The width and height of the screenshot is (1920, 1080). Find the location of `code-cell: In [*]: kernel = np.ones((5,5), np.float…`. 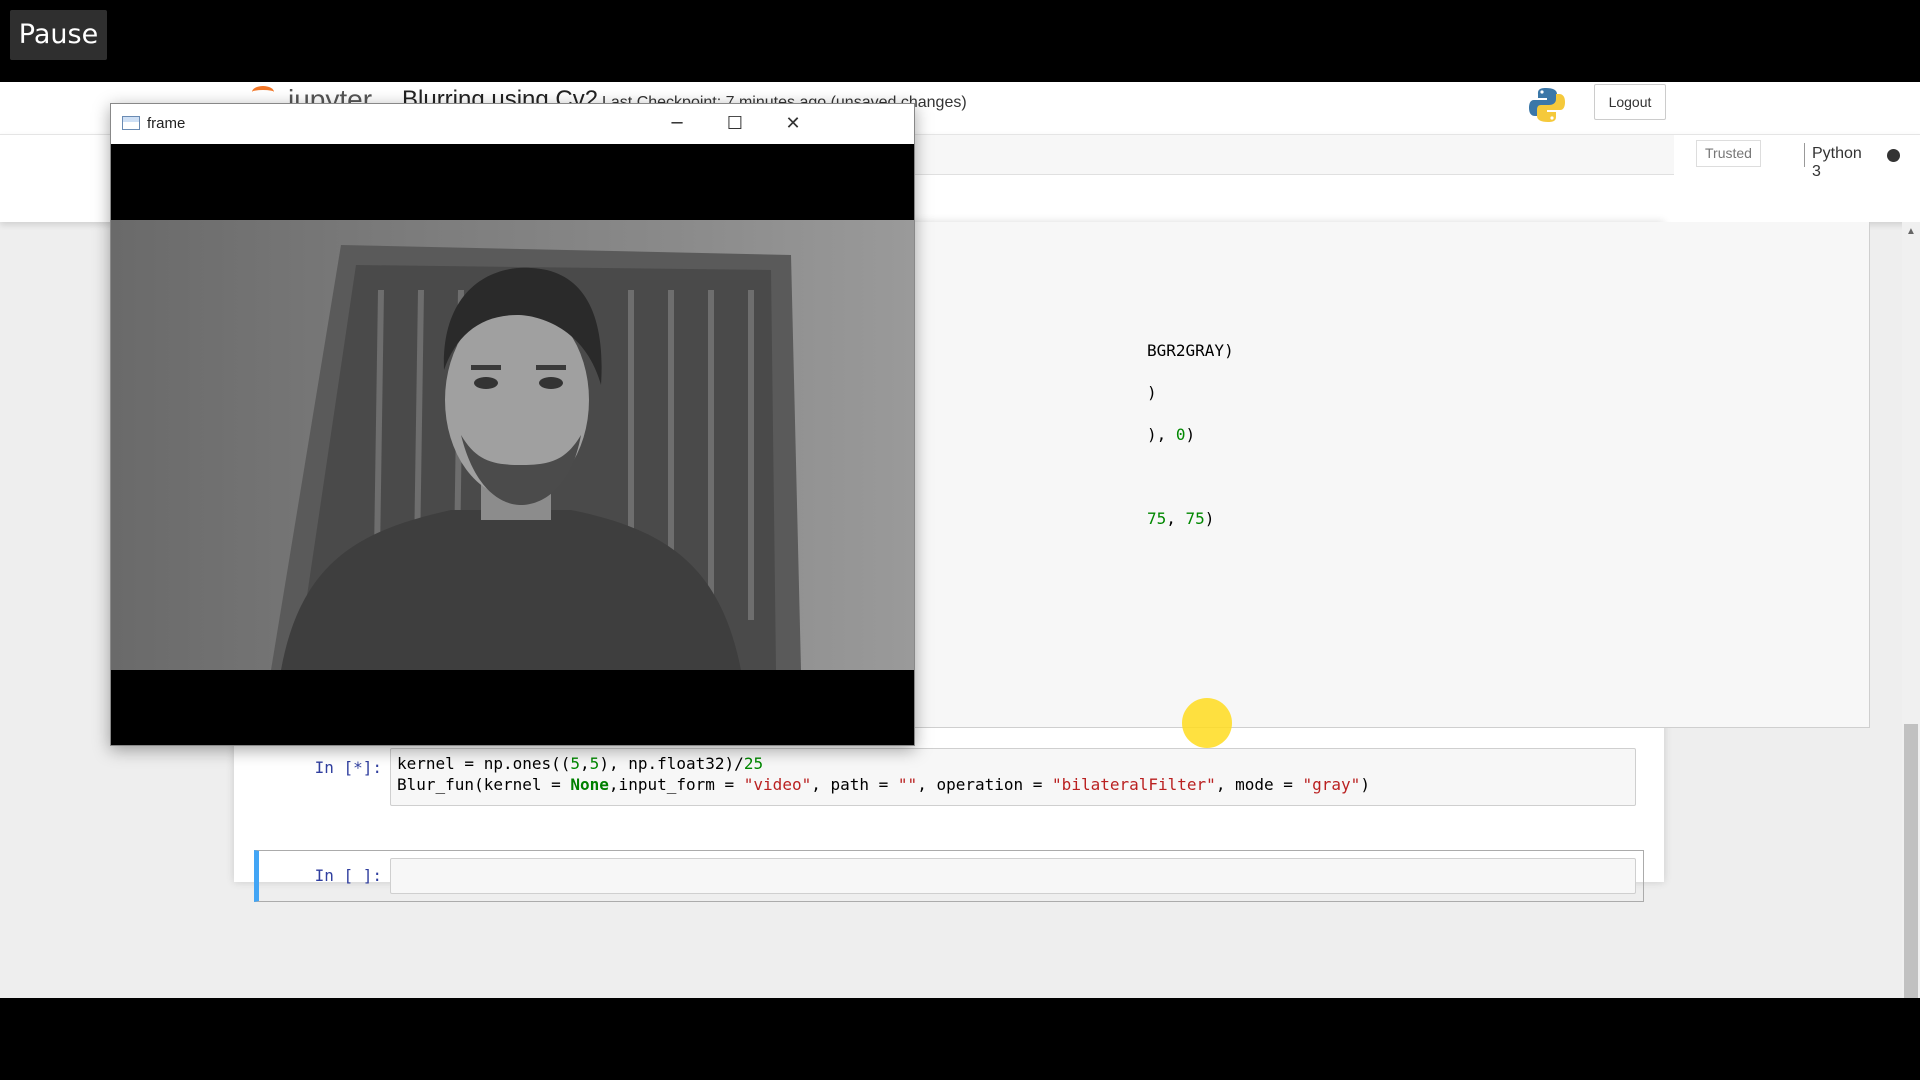

code-cell: In [*]: kernel = np.ones((5,5), np.float… is located at coordinates (935, 778).